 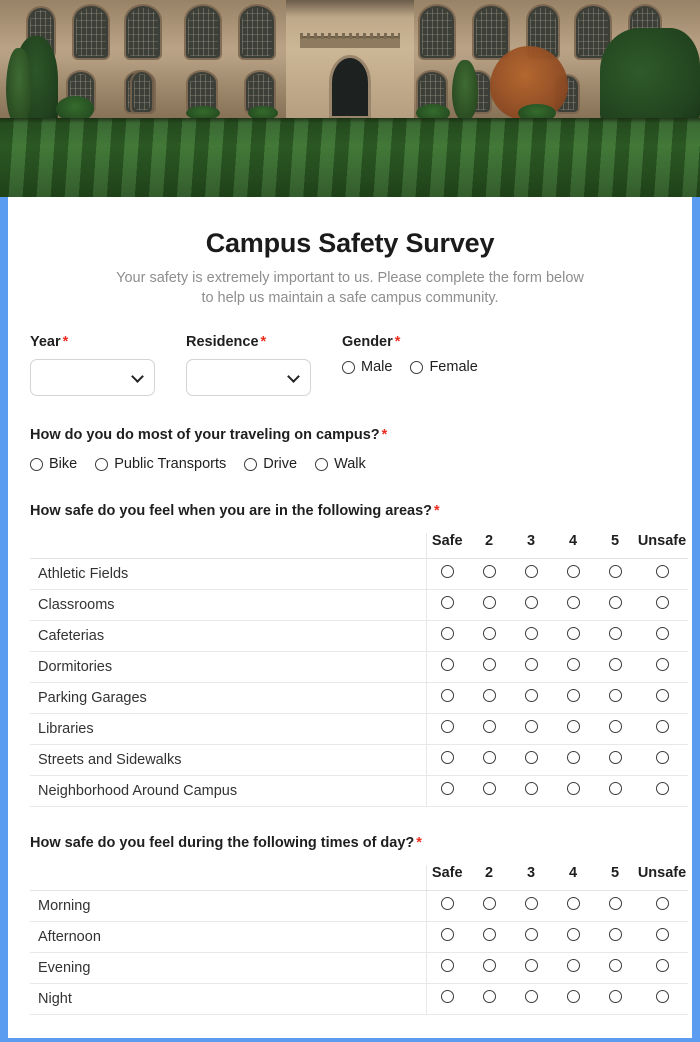 What do you see at coordinates (92, 377) in the screenshot?
I see `year-select` at bounding box center [92, 377].